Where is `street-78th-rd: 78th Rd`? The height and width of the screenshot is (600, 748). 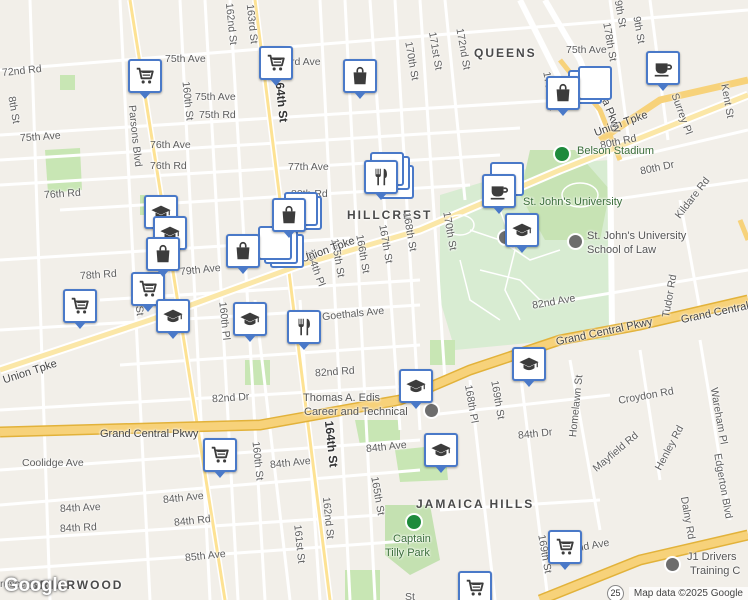
street-78th-rd: 78th Rd is located at coordinates (98, 275).